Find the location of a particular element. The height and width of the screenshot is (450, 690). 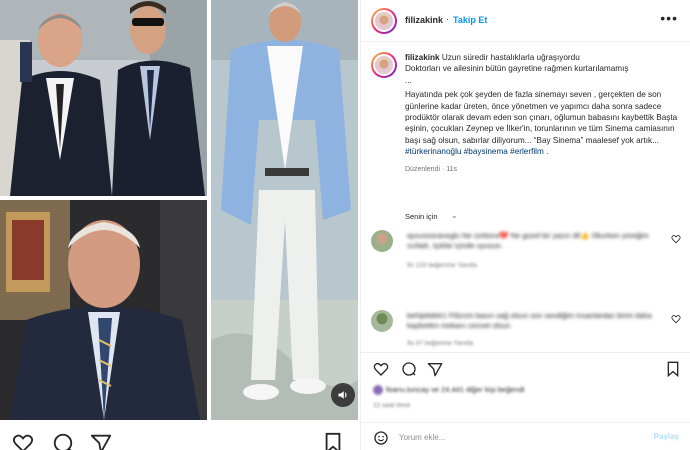

for-you-filter: Senin için is located at coordinates (421, 216).